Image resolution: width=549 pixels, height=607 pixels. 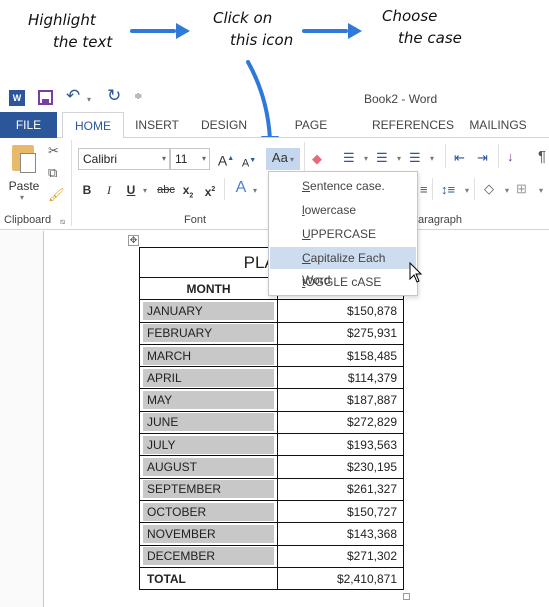 I want to click on value-cell: $275,931, so click(x=340, y=333).